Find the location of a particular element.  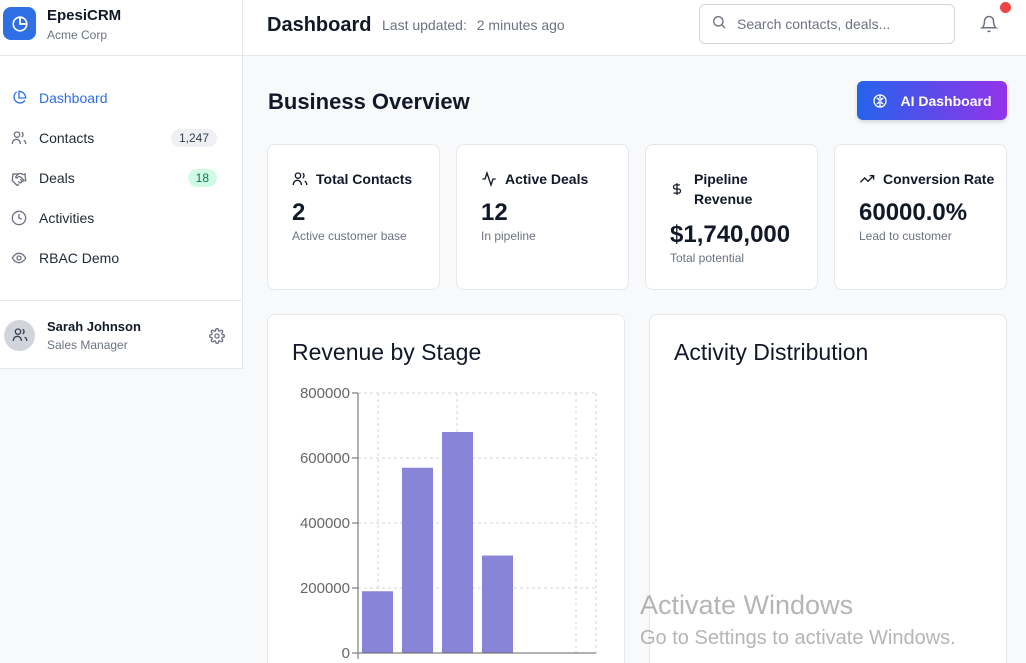

search-box is located at coordinates (827, 24).